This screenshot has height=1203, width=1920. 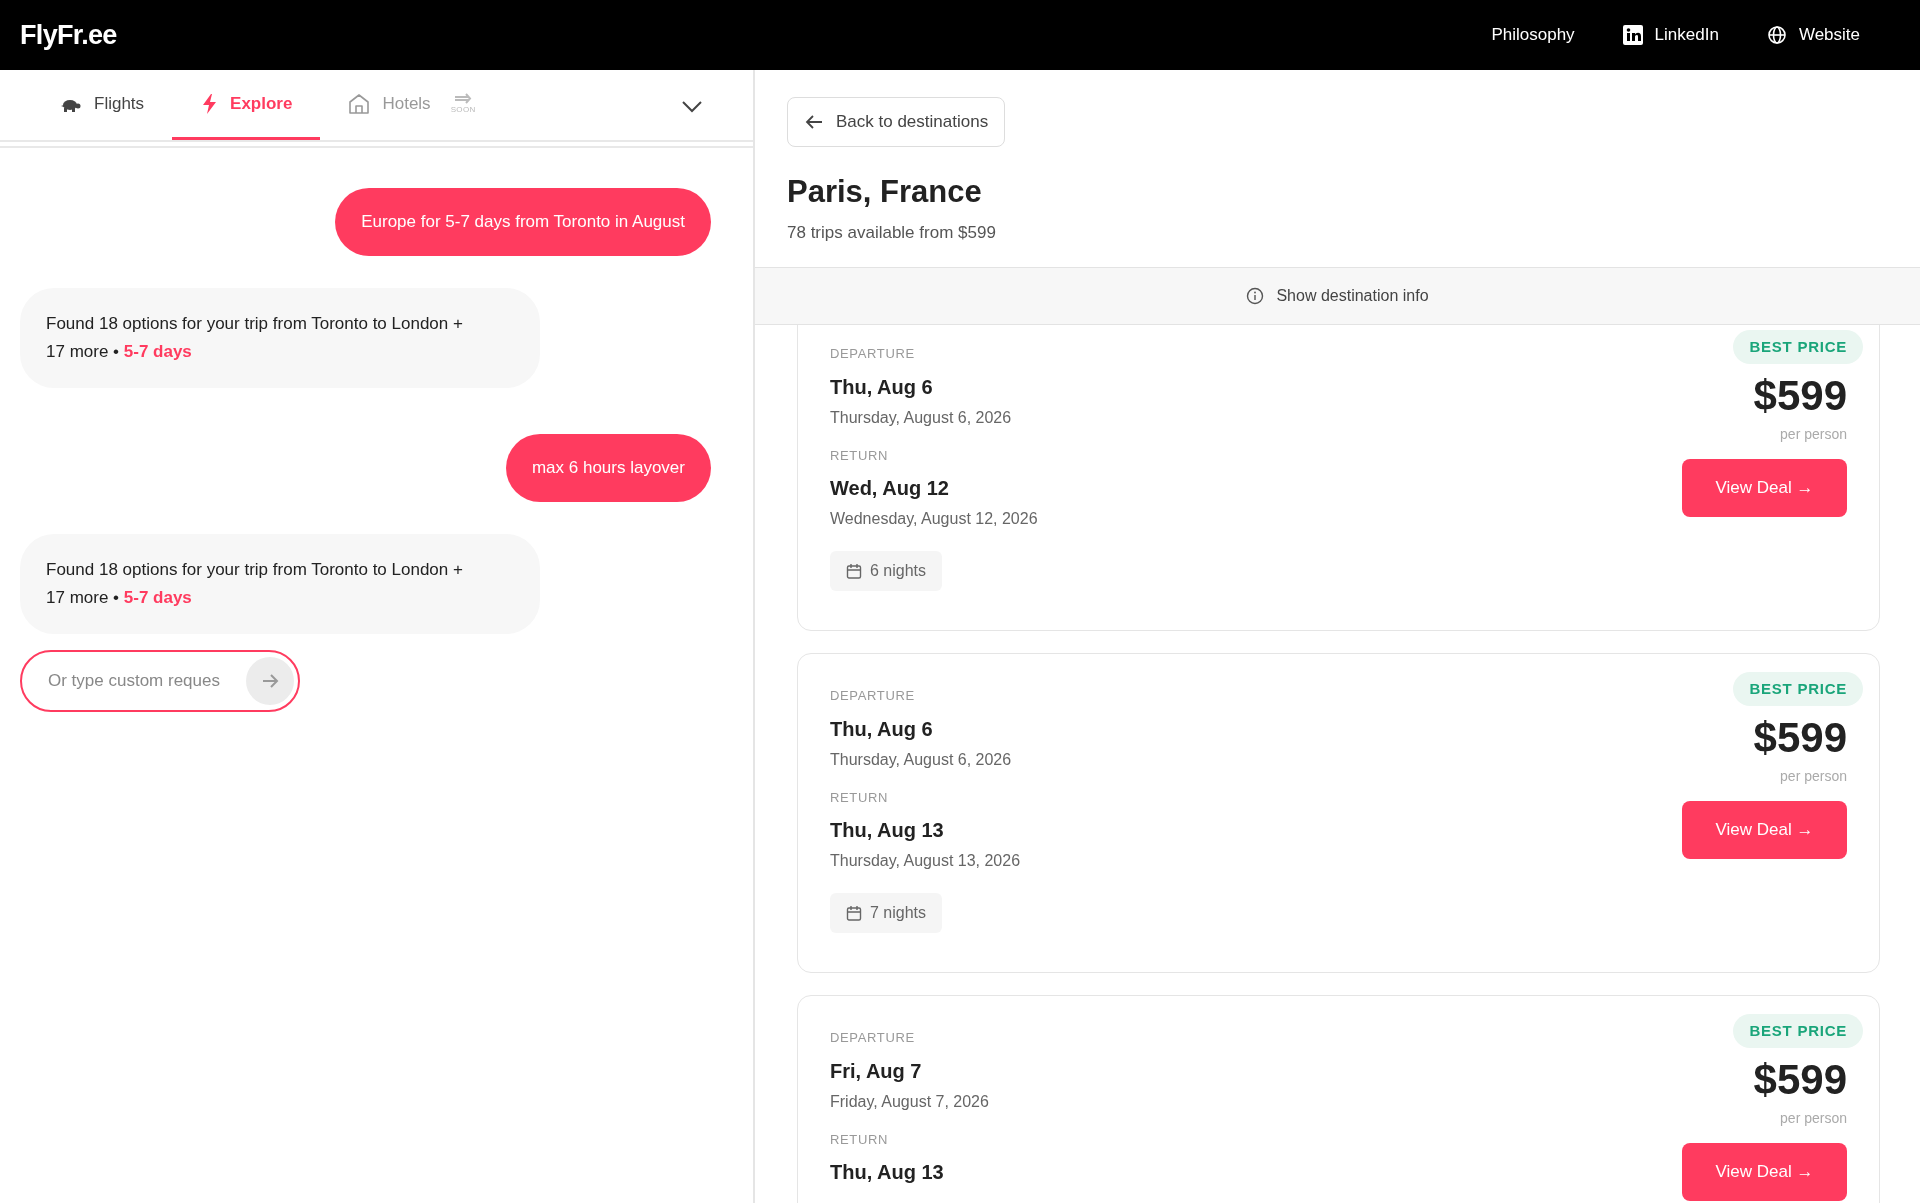 What do you see at coordinates (1632, 35) in the screenshot?
I see `linkedin-icon` at bounding box center [1632, 35].